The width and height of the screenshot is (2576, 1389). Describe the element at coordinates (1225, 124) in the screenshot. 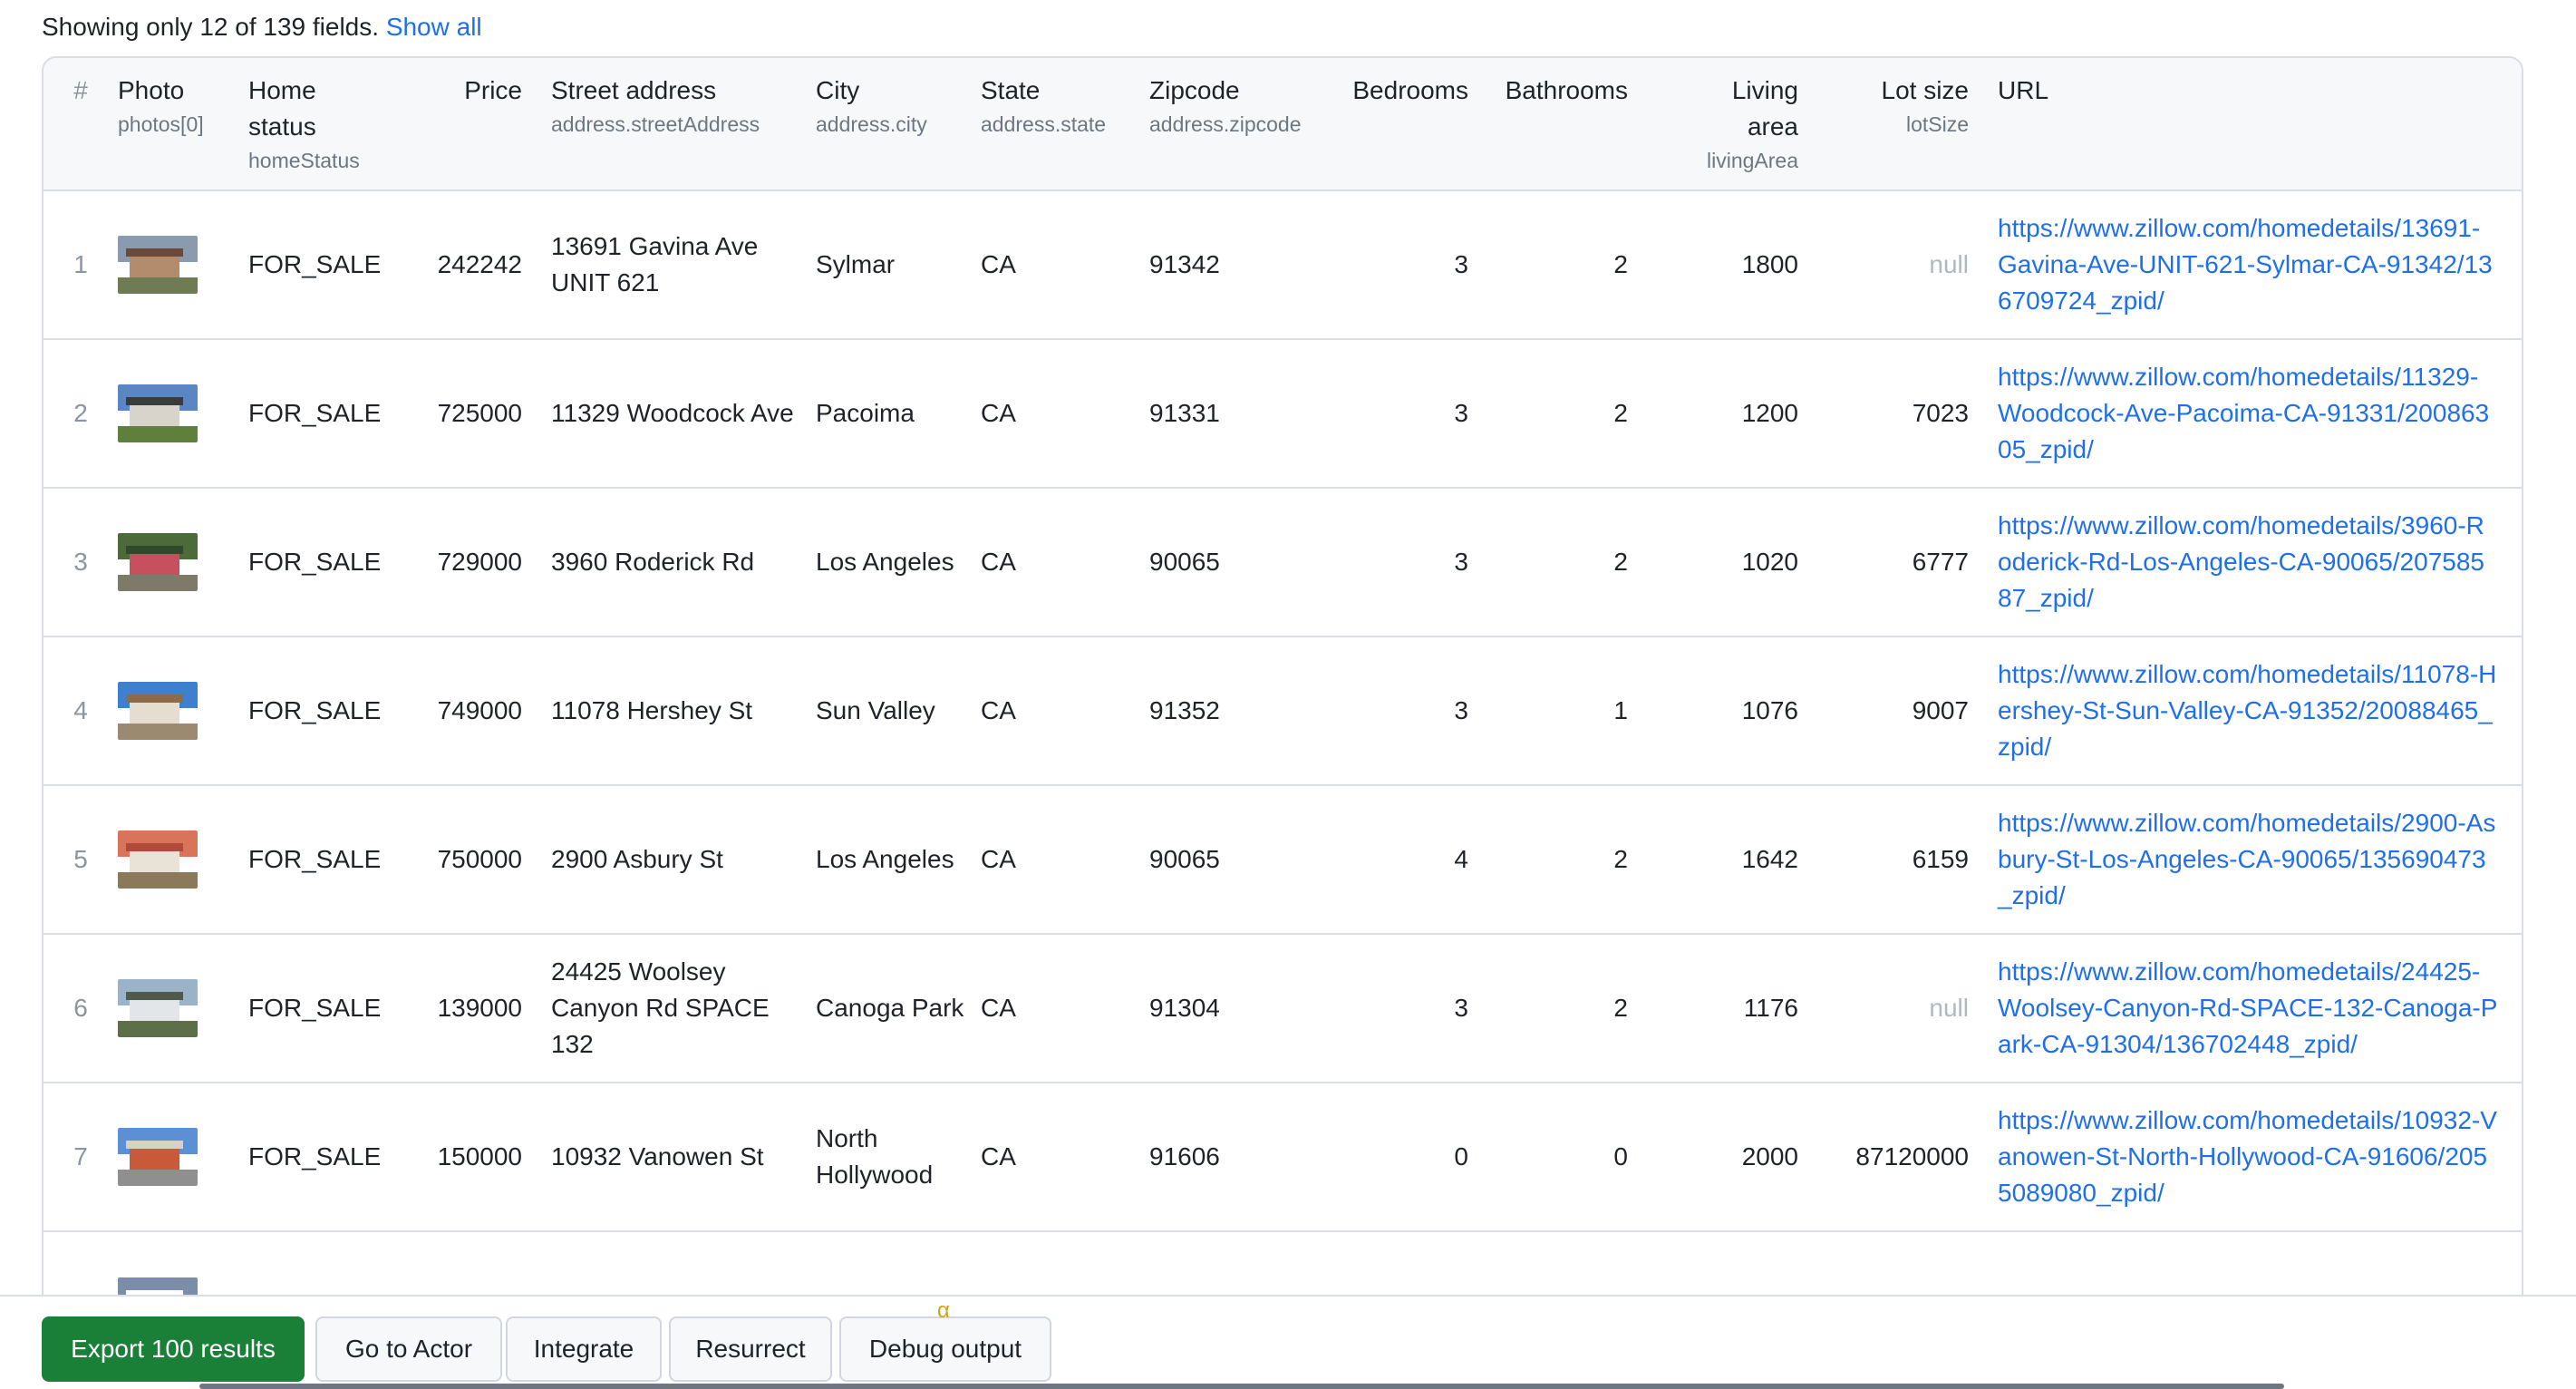

I see `col-zip-key: address.zipcode` at that location.